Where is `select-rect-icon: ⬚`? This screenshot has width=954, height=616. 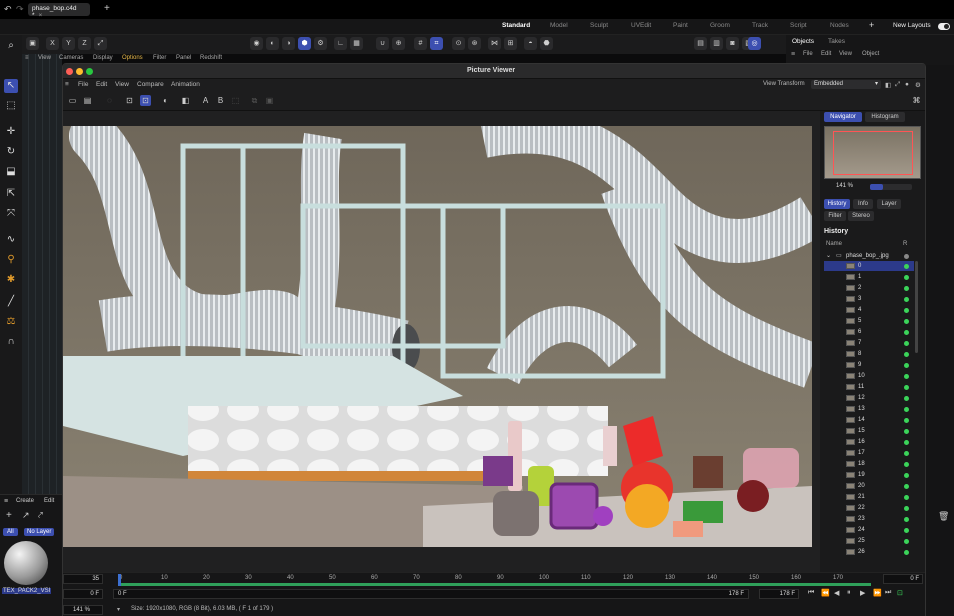 select-rect-icon: ⬚ is located at coordinates (11, 106).